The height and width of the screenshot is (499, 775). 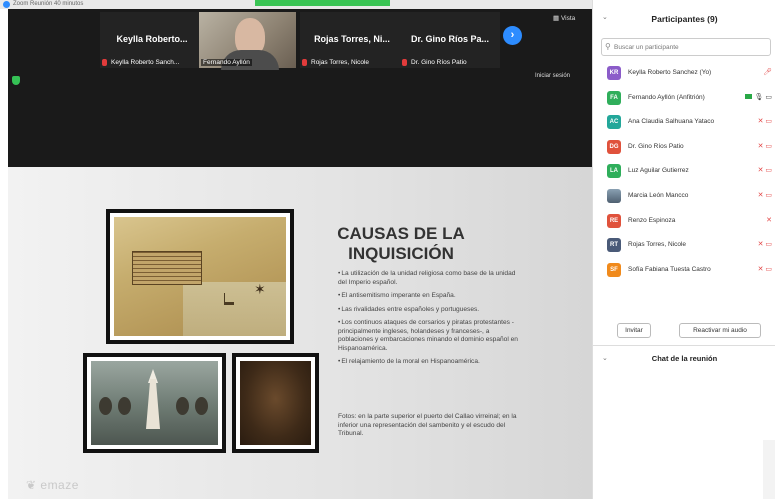 I want to click on mic-muted-icon: 🎤︎, so click(x=767, y=72).